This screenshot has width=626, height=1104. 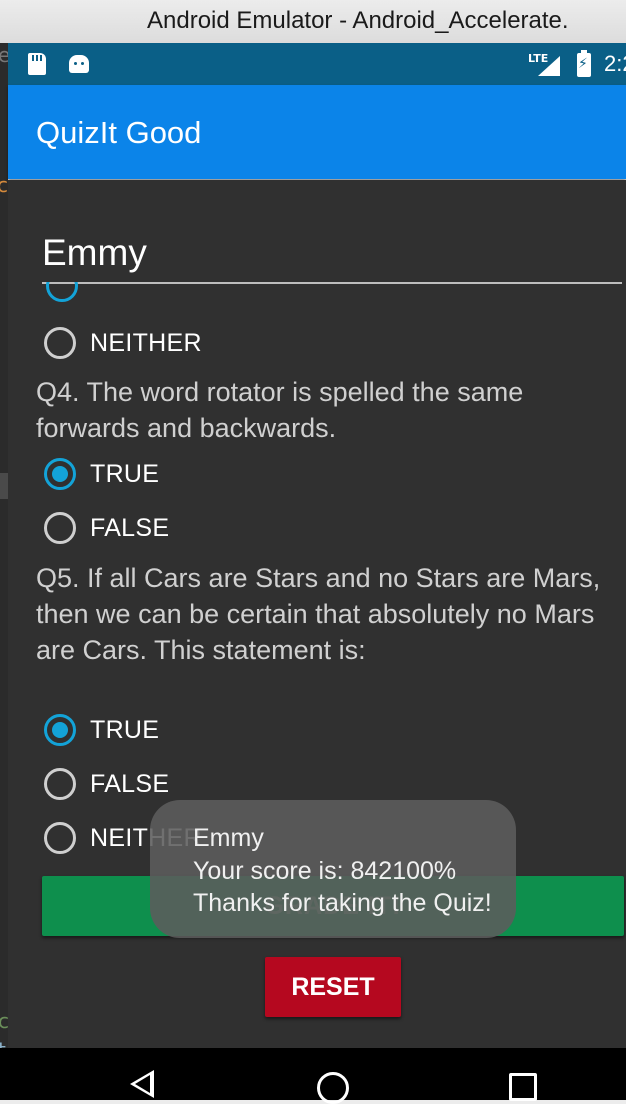 What do you see at coordinates (4, 486) in the screenshot?
I see `editor-fragment` at bounding box center [4, 486].